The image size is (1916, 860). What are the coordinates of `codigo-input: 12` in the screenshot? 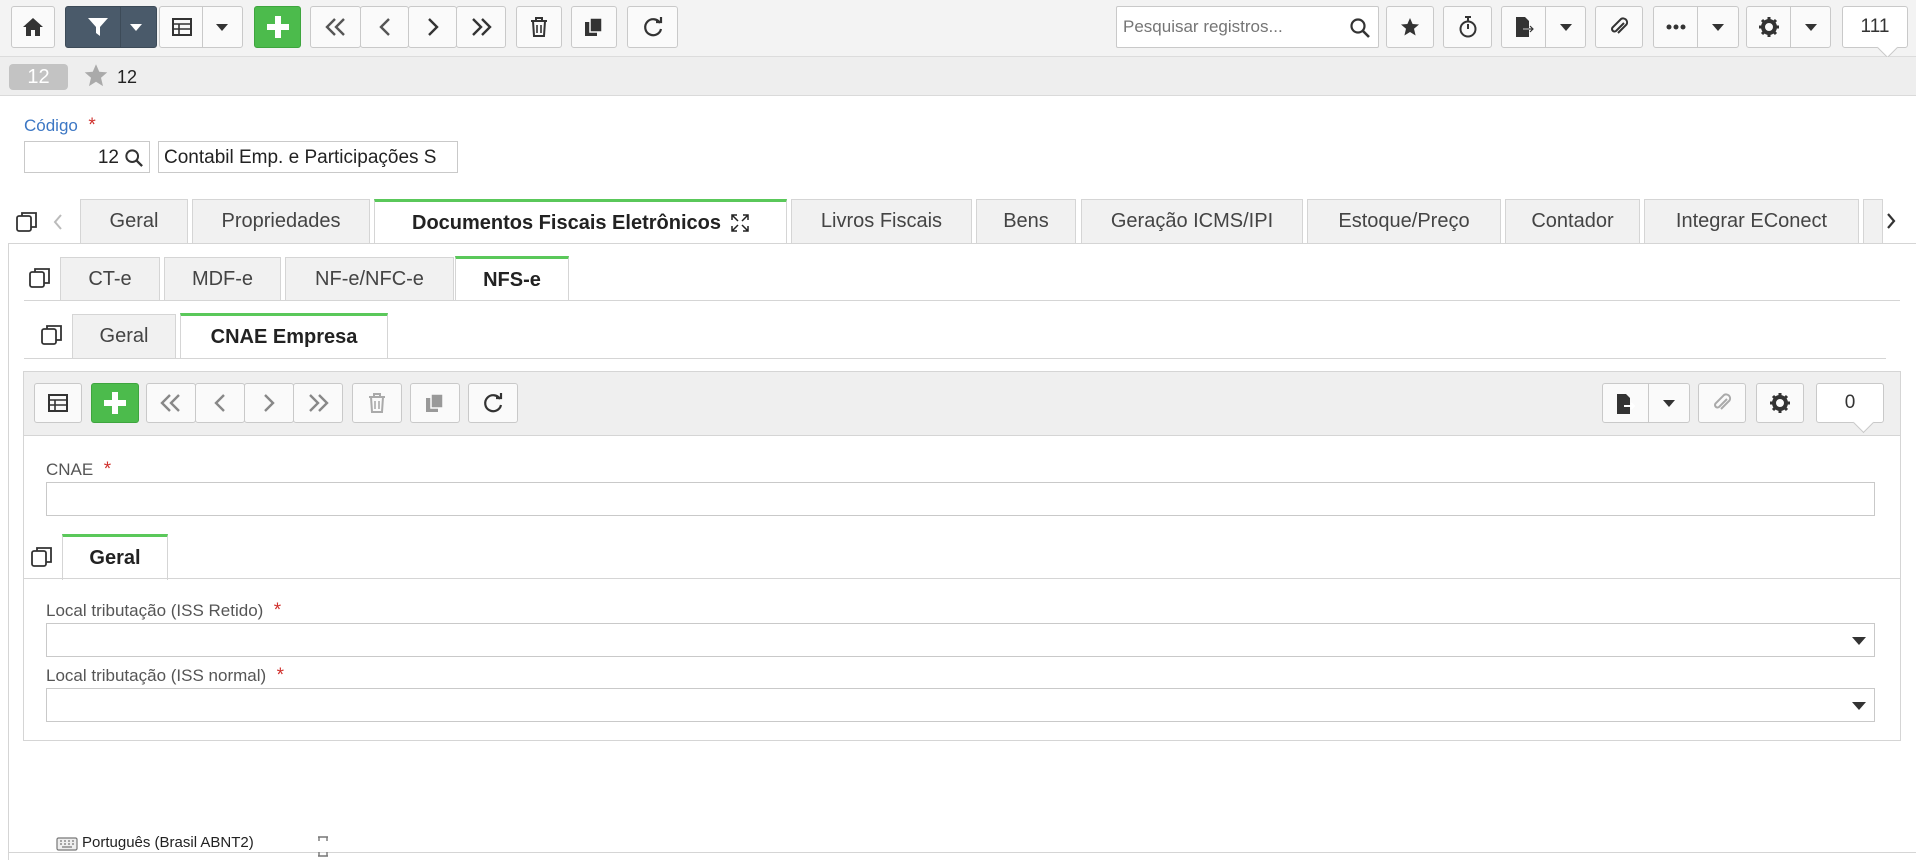 It's located at (87, 157).